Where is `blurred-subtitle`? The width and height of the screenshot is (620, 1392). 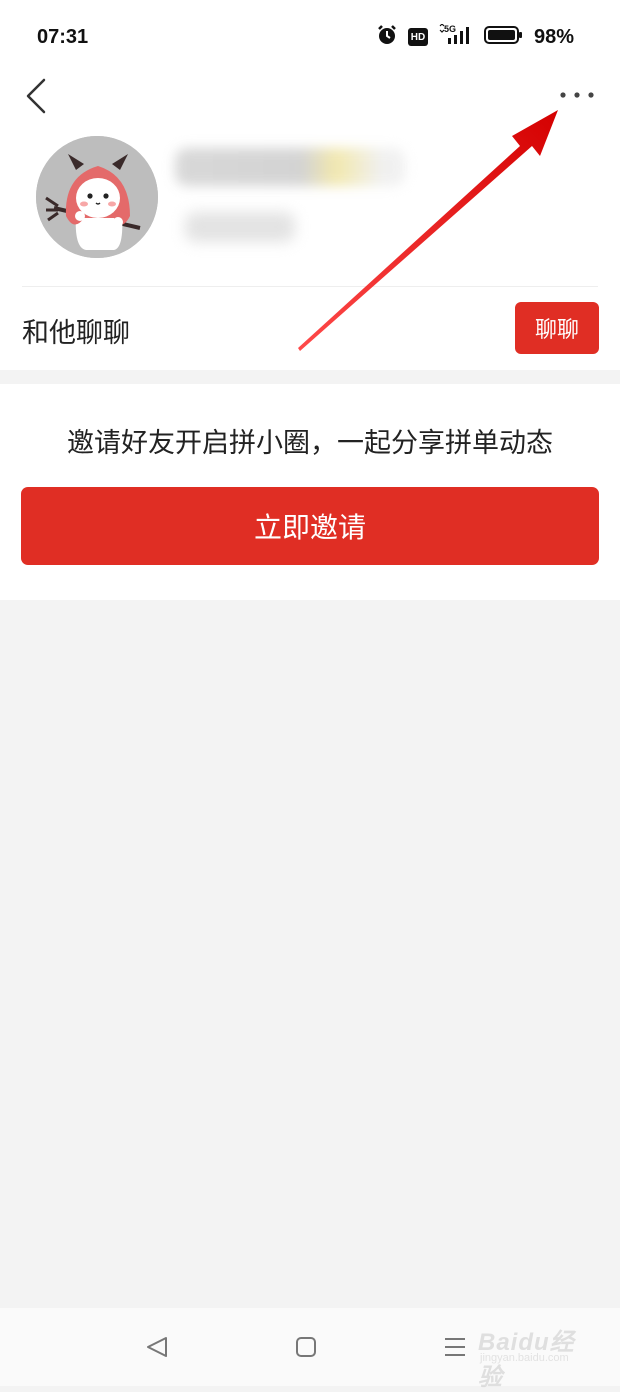 blurred-subtitle is located at coordinates (240, 227).